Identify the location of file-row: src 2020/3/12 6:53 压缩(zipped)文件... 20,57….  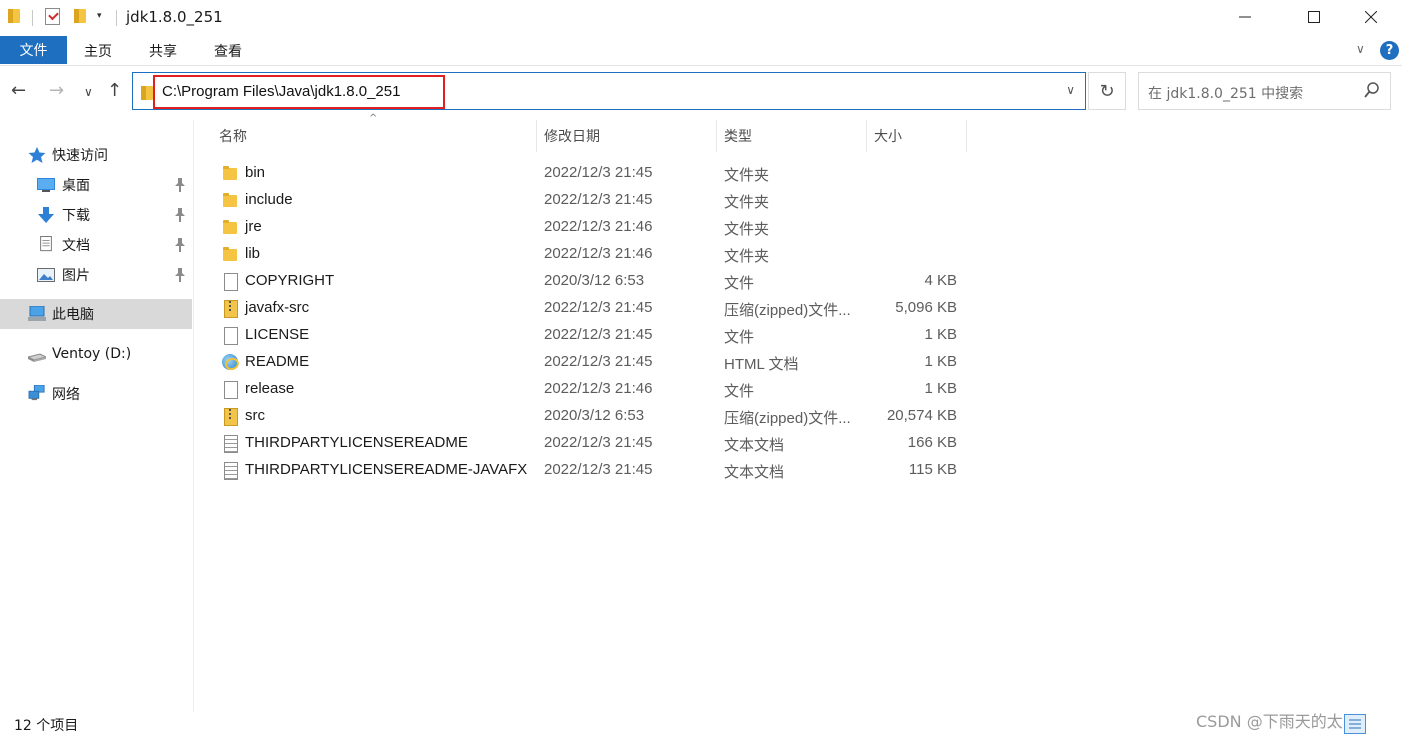
(594, 416).